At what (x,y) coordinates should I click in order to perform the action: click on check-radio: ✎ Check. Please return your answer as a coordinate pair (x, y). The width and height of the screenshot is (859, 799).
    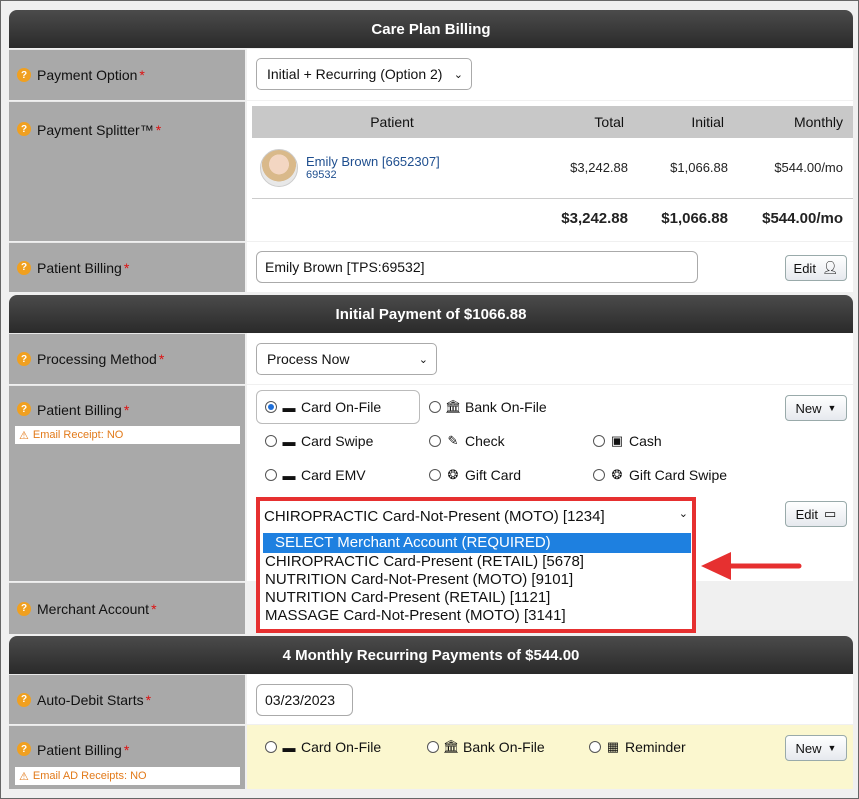
    Looking at the image, I should click on (467, 441).